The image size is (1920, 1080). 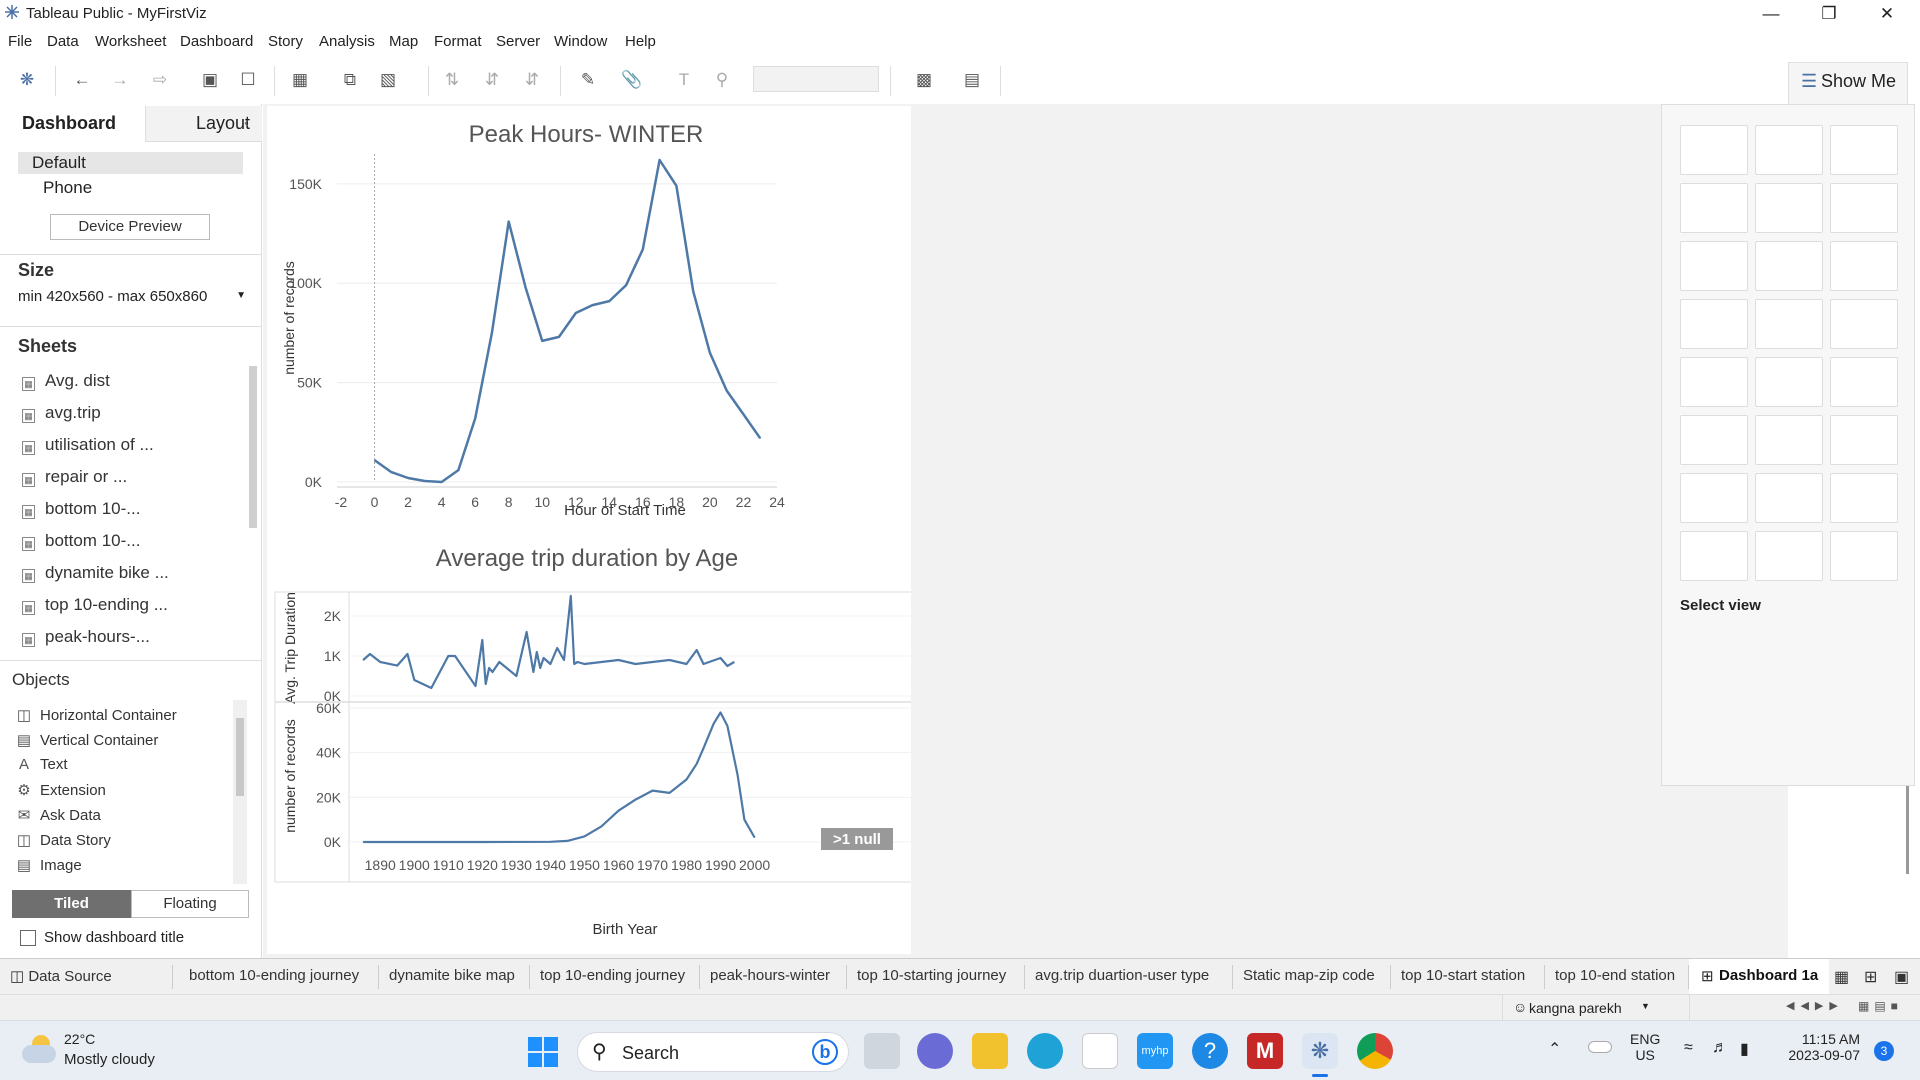 I want to click on user-menu: ☺ kangna parekh ▼, so click(x=1596, y=1008).